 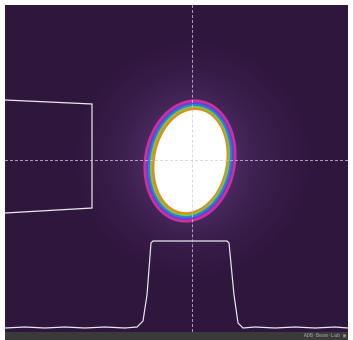 What do you see at coordinates (192, 168) in the screenshot?
I see `crosshair-vertical` at bounding box center [192, 168].